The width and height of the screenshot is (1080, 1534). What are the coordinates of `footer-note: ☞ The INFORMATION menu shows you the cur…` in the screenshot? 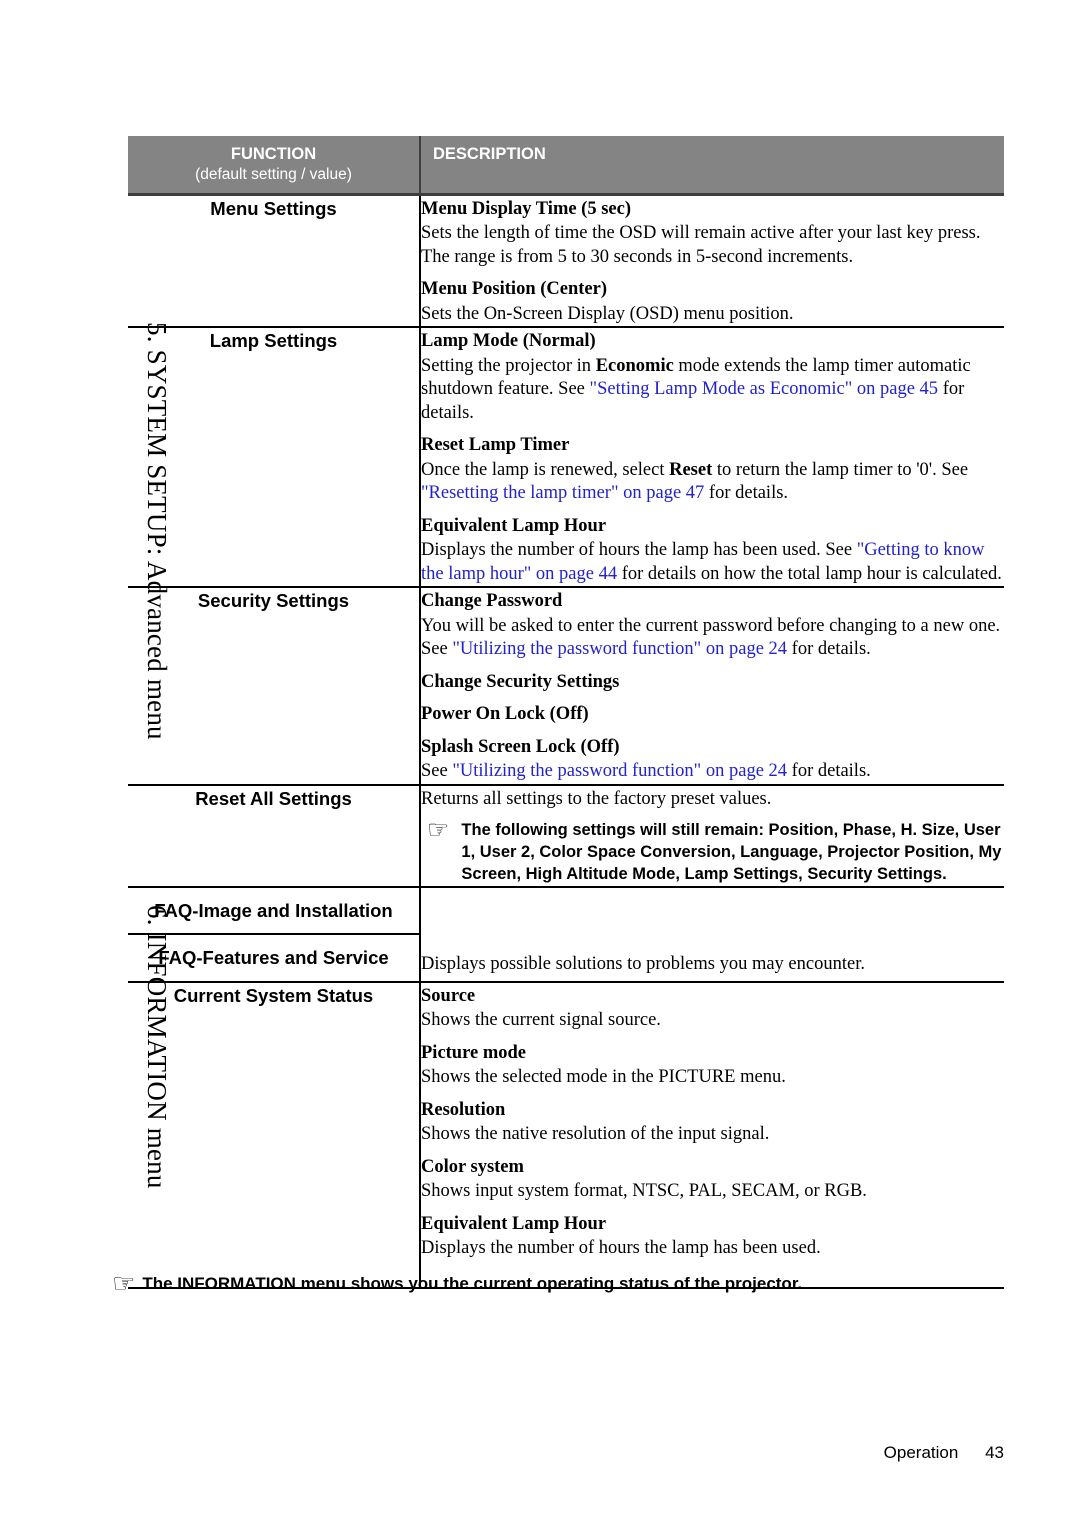 It's located at (562, 1284).